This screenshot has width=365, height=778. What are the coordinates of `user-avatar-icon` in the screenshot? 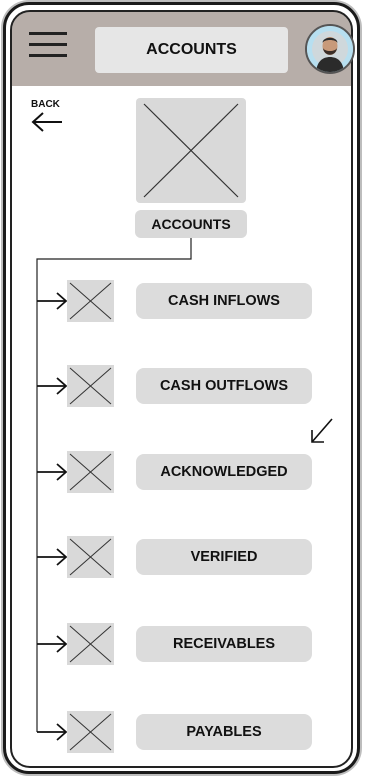 It's located at (330, 49).